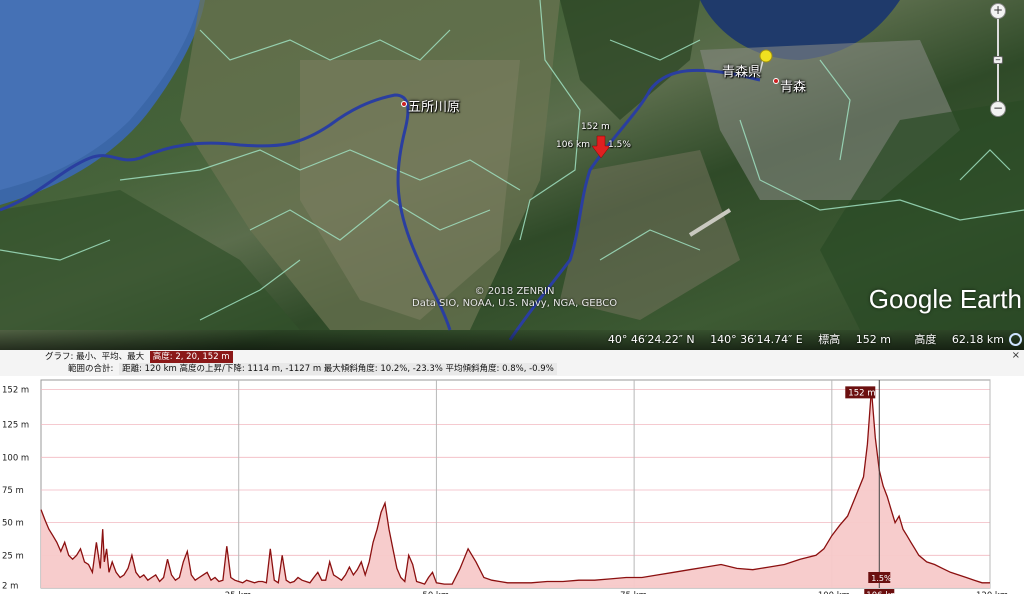 This screenshot has width=1024, height=594. Describe the element at coordinates (514, 291) in the screenshot. I see `copyright-line-1: © 2018 ZENRIN` at that location.